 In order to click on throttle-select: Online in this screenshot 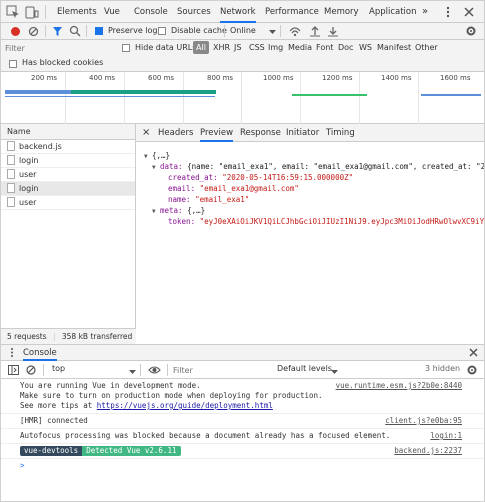, I will do `click(243, 30)`.